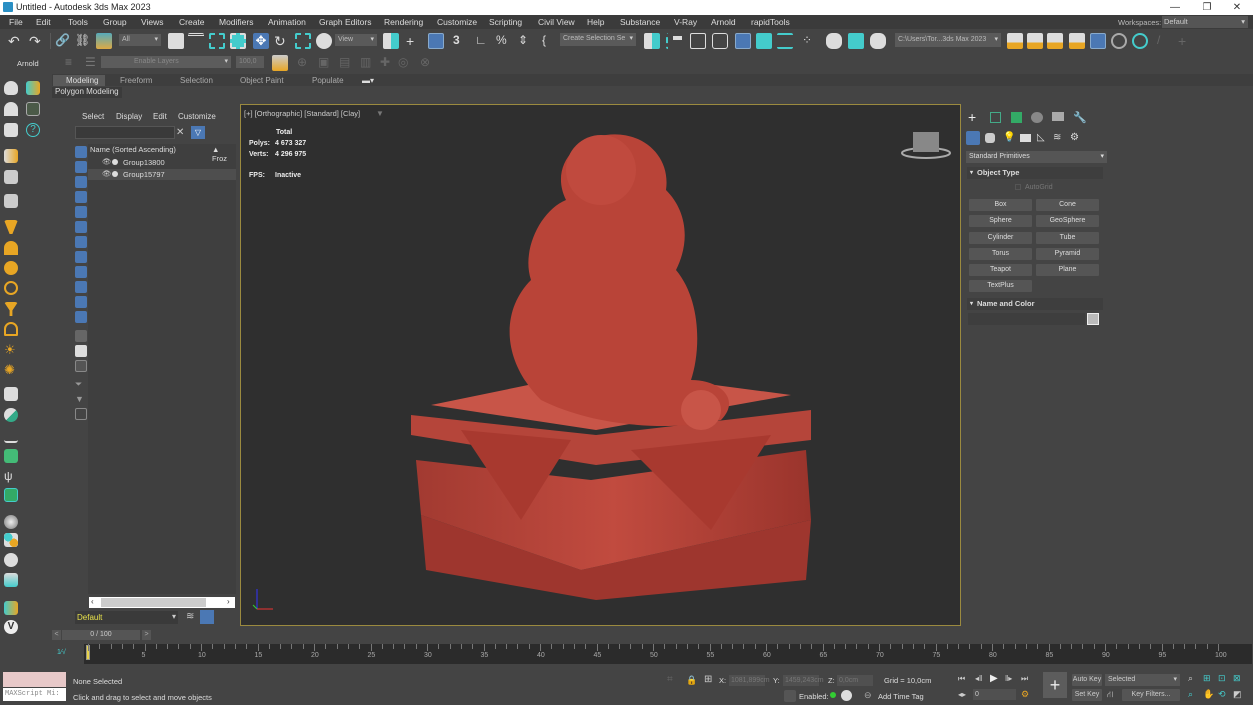 The width and height of the screenshot is (1253, 705). I want to click on menu-scripting: Scripting, so click(505, 22).